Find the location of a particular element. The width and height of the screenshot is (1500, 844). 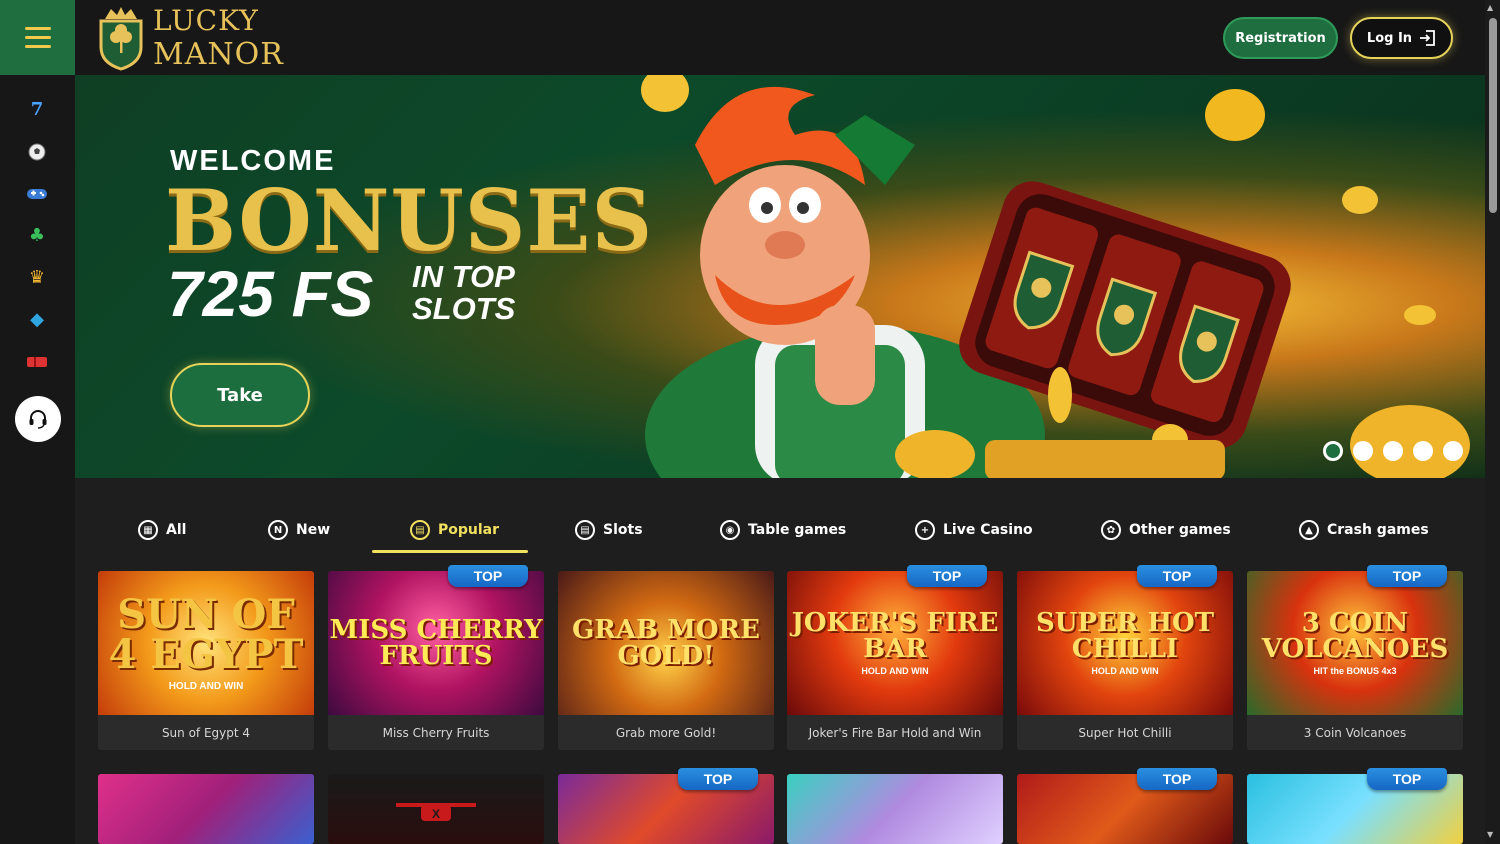

menu-button is located at coordinates (37, 37).